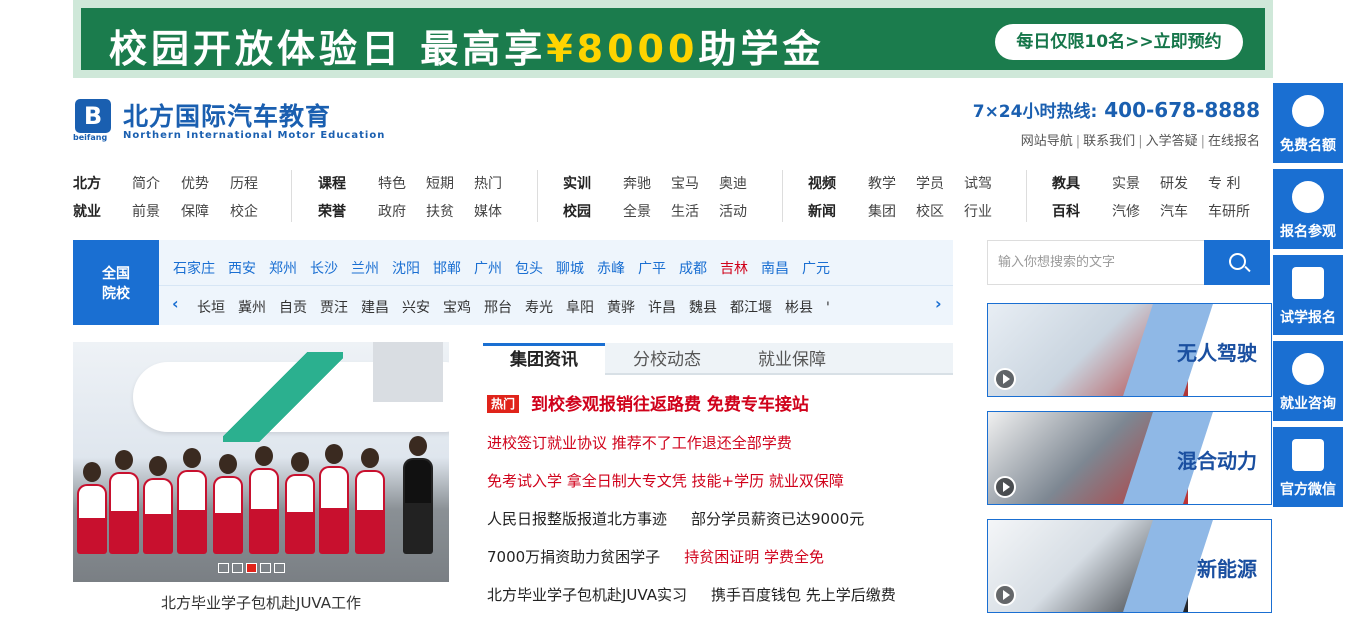 The image size is (1346, 620). Describe the element at coordinates (375, 308) in the screenshot. I see `city-link: 建昌` at that location.